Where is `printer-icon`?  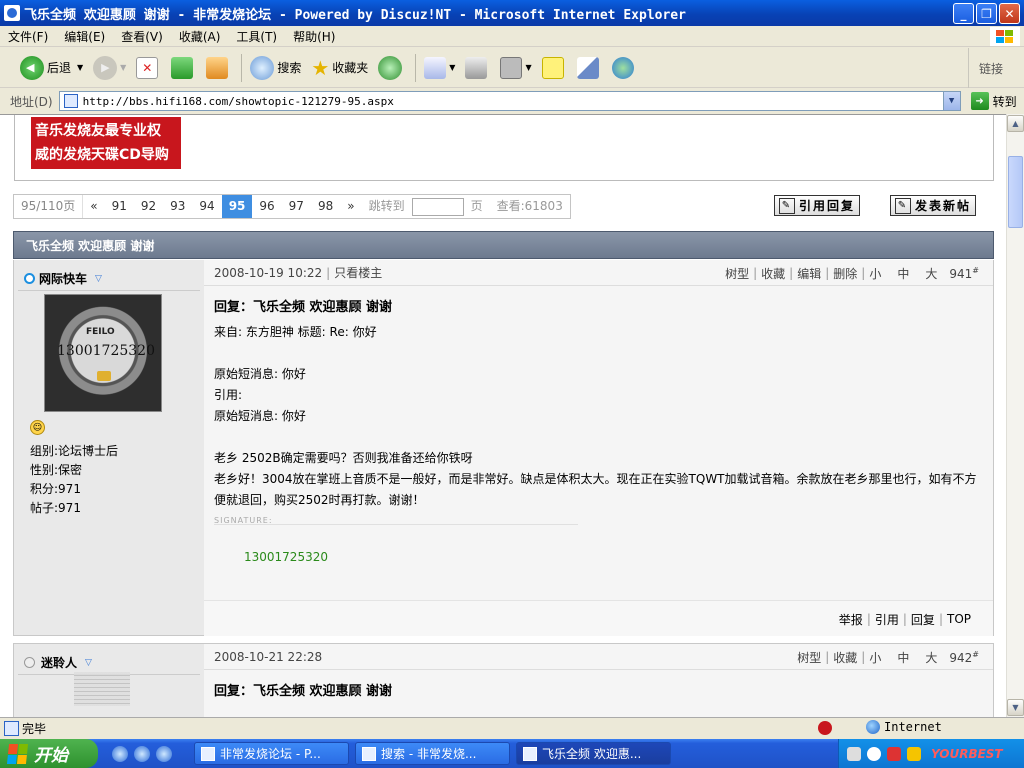
printer-icon is located at coordinates (476, 67).